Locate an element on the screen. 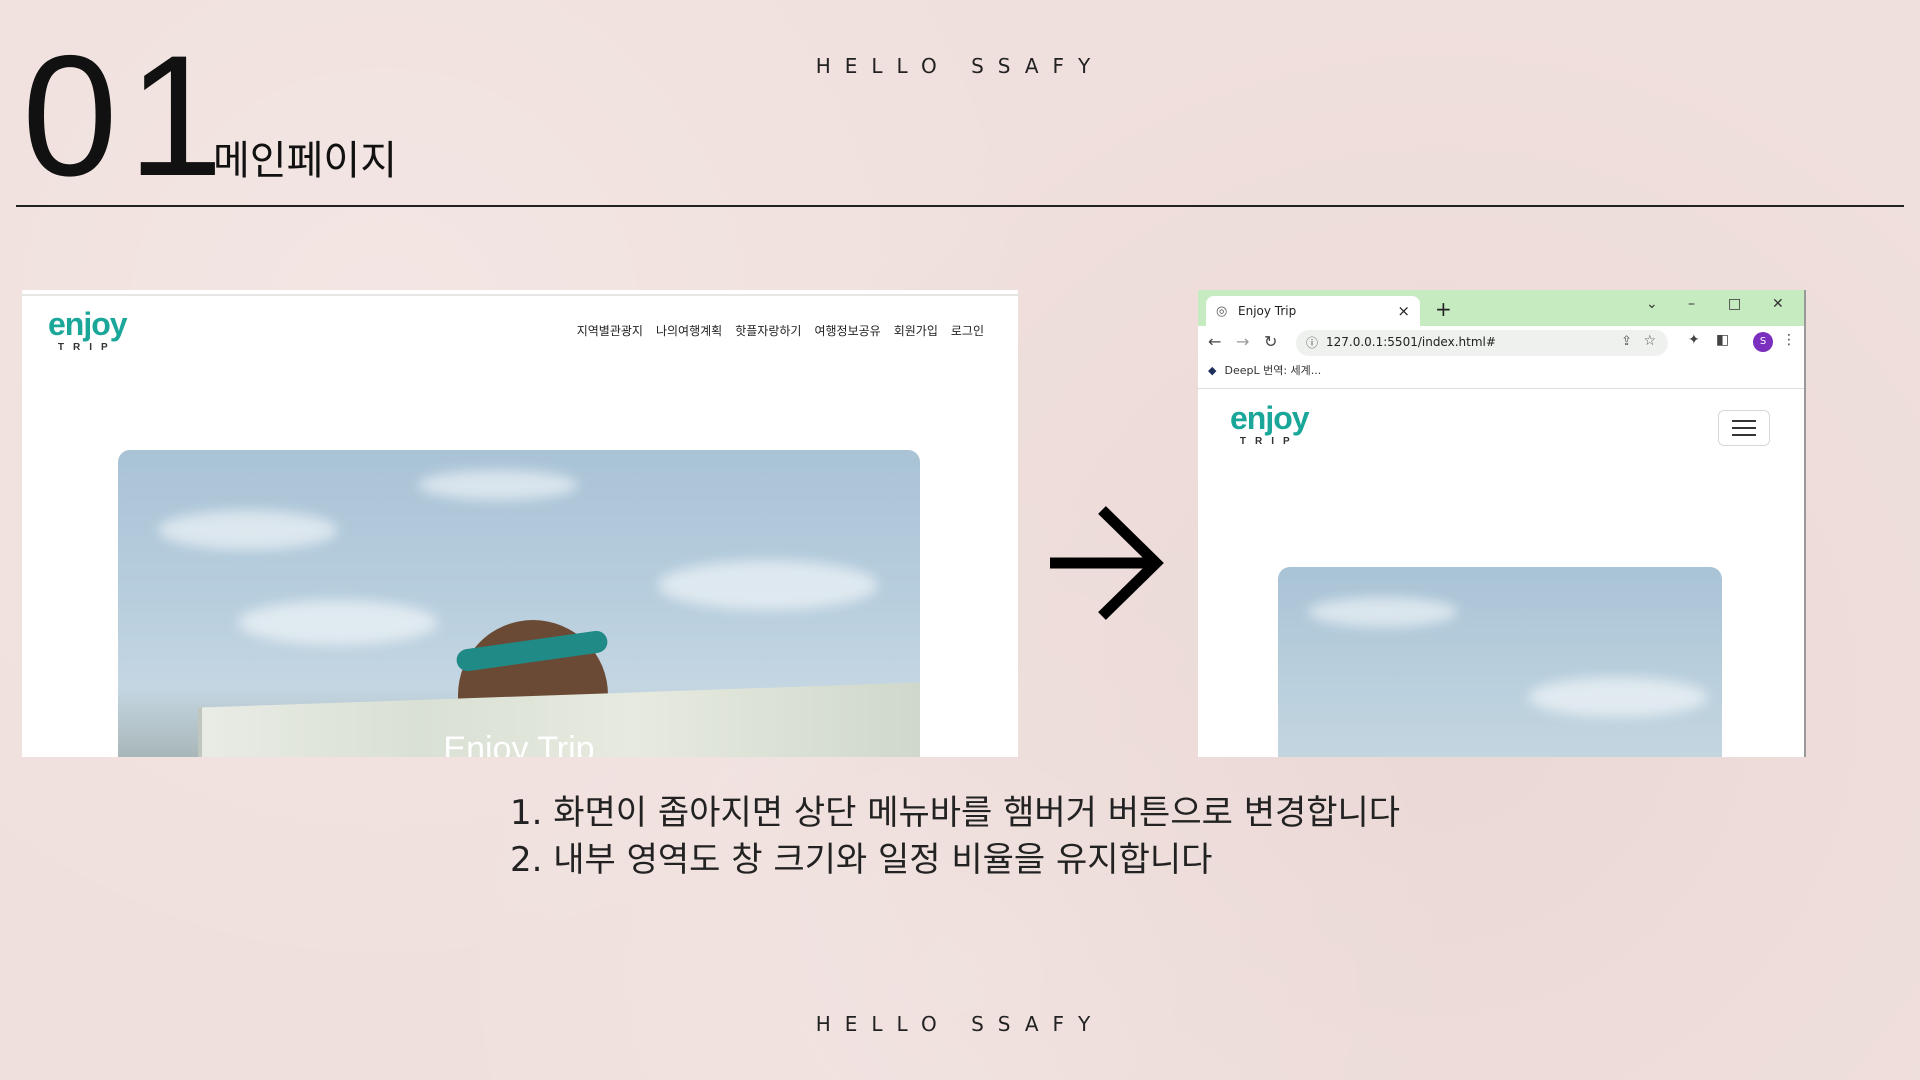  top-border is located at coordinates (520, 295).